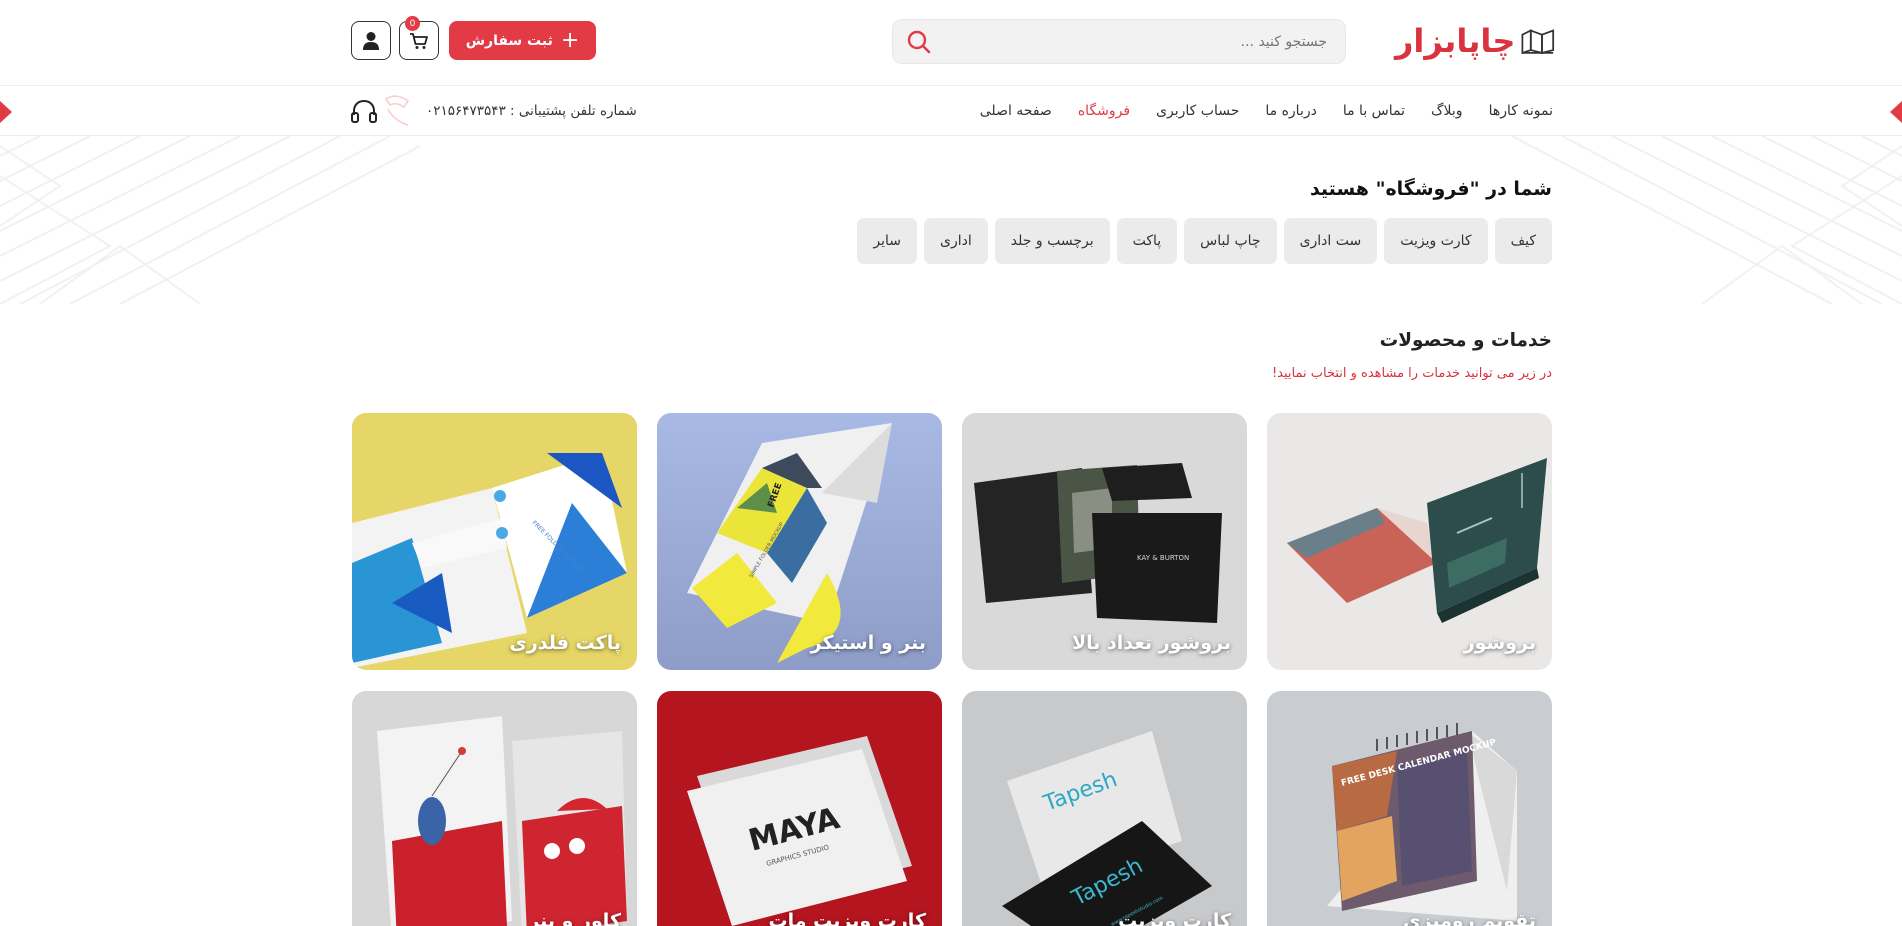 This screenshot has width=1902, height=926. What do you see at coordinates (494, 541) in the screenshot?
I see `product-card-pocket-folder: FREE FOLDER MOCKUP پاکت فلدری` at bounding box center [494, 541].